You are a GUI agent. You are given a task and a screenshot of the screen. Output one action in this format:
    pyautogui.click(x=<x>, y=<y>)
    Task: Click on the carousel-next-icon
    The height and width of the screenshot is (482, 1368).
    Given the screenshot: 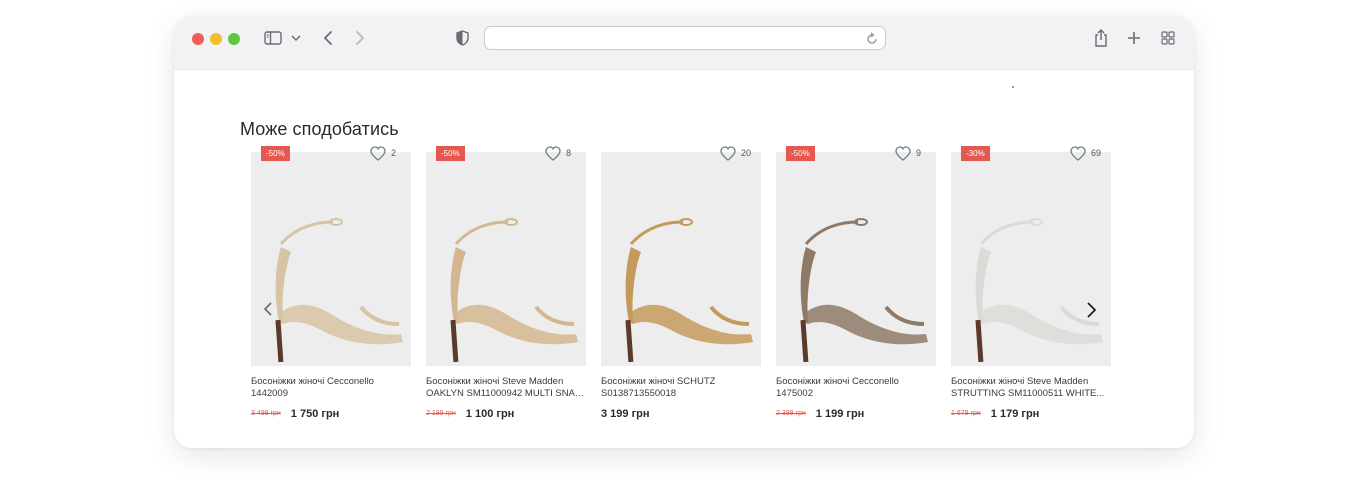 What is the action you would take?
    pyautogui.click(x=1091, y=310)
    